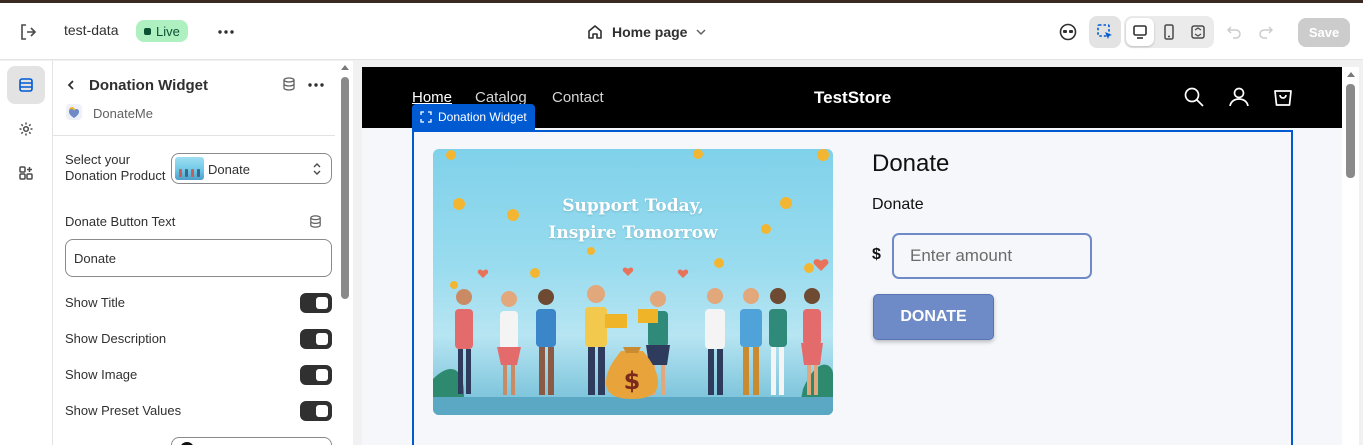 The height and width of the screenshot is (445, 1363). I want to click on desktop-icon, so click(1140, 32).